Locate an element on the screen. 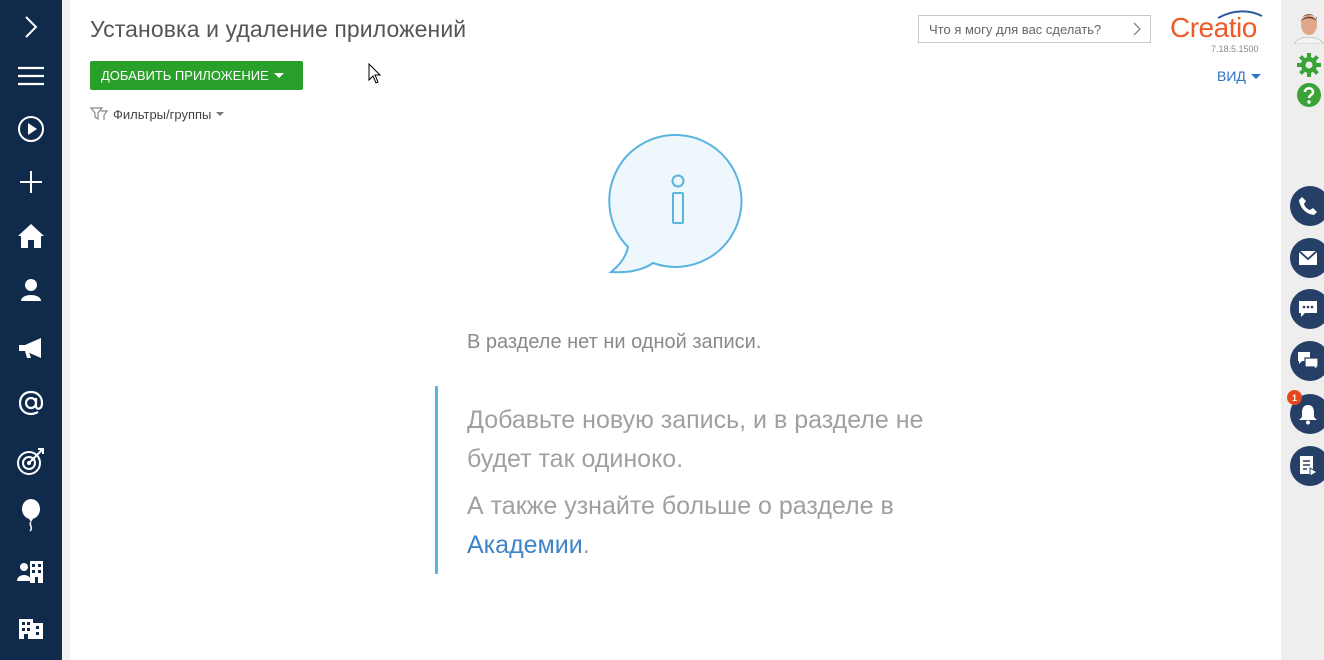 This screenshot has height=660, width=1324. nav-home-button is located at coordinates (31, 236).